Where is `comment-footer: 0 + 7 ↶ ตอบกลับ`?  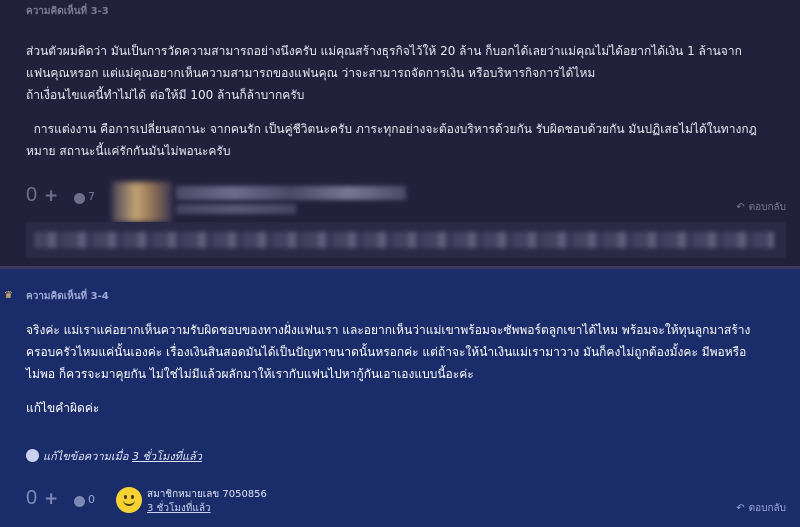
comment-footer: 0 + 7 ↶ ตอบกลับ is located at coordinates (406, 202).